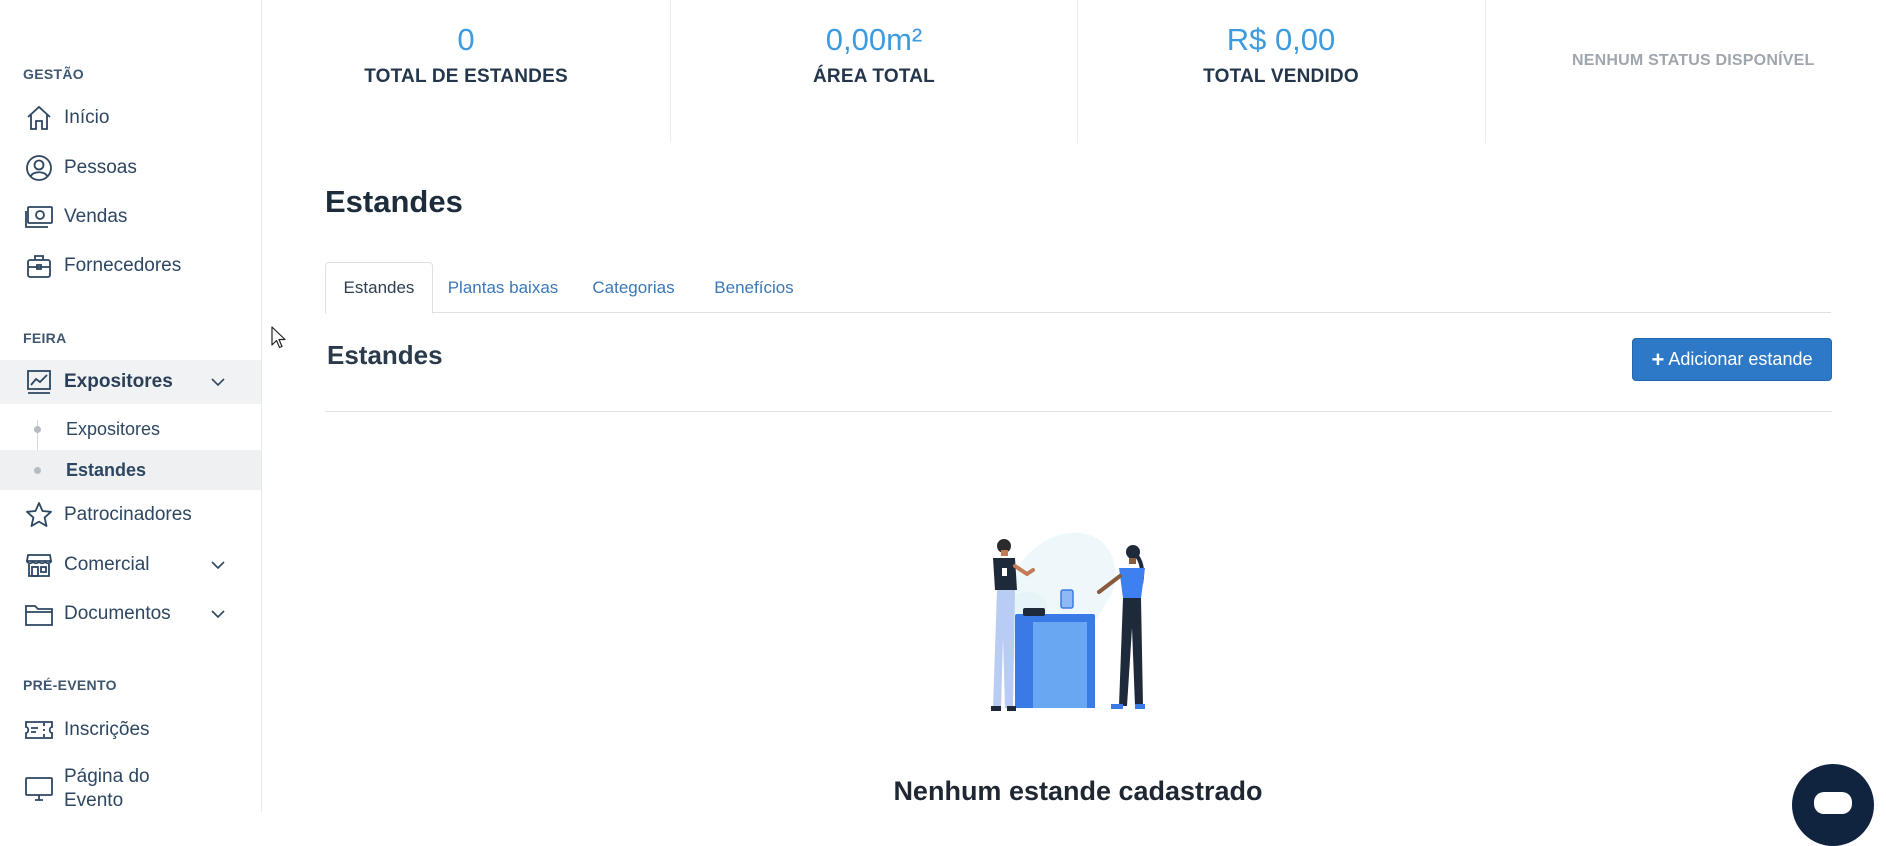 The image size is (1886, 846). Describe the element at coordinates (1658, 359) in the screenshot. I see `plus-icon: +` at that location.